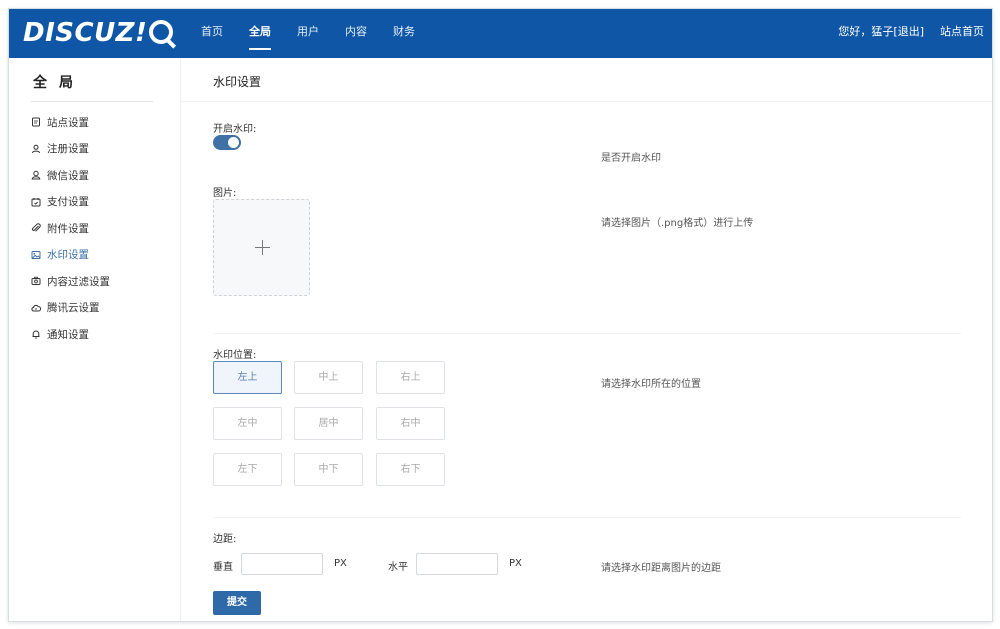  What do you see at coordinates (235, 129) in the screenshot?
I see `watermark-toggle-label: 开启水印:` at bounding box center [235, 129].